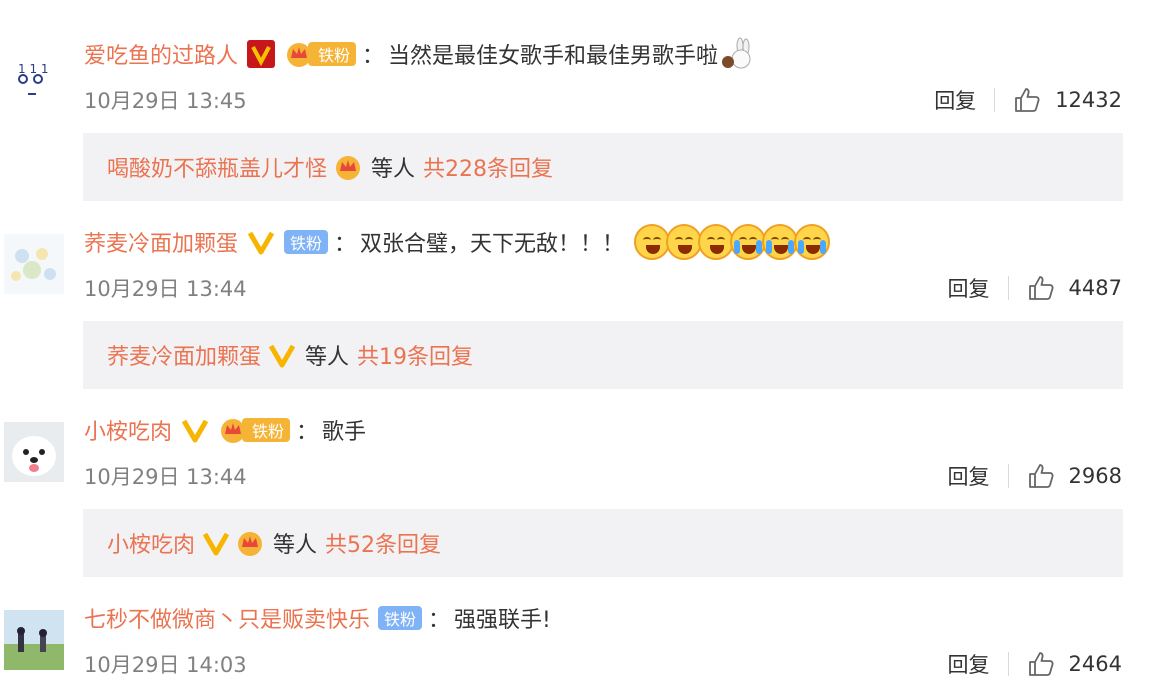  I want to click on replies-panel: 喝酸奶不舔瓶盖儿才怪 等人 共228条回复, so click(603, 167).